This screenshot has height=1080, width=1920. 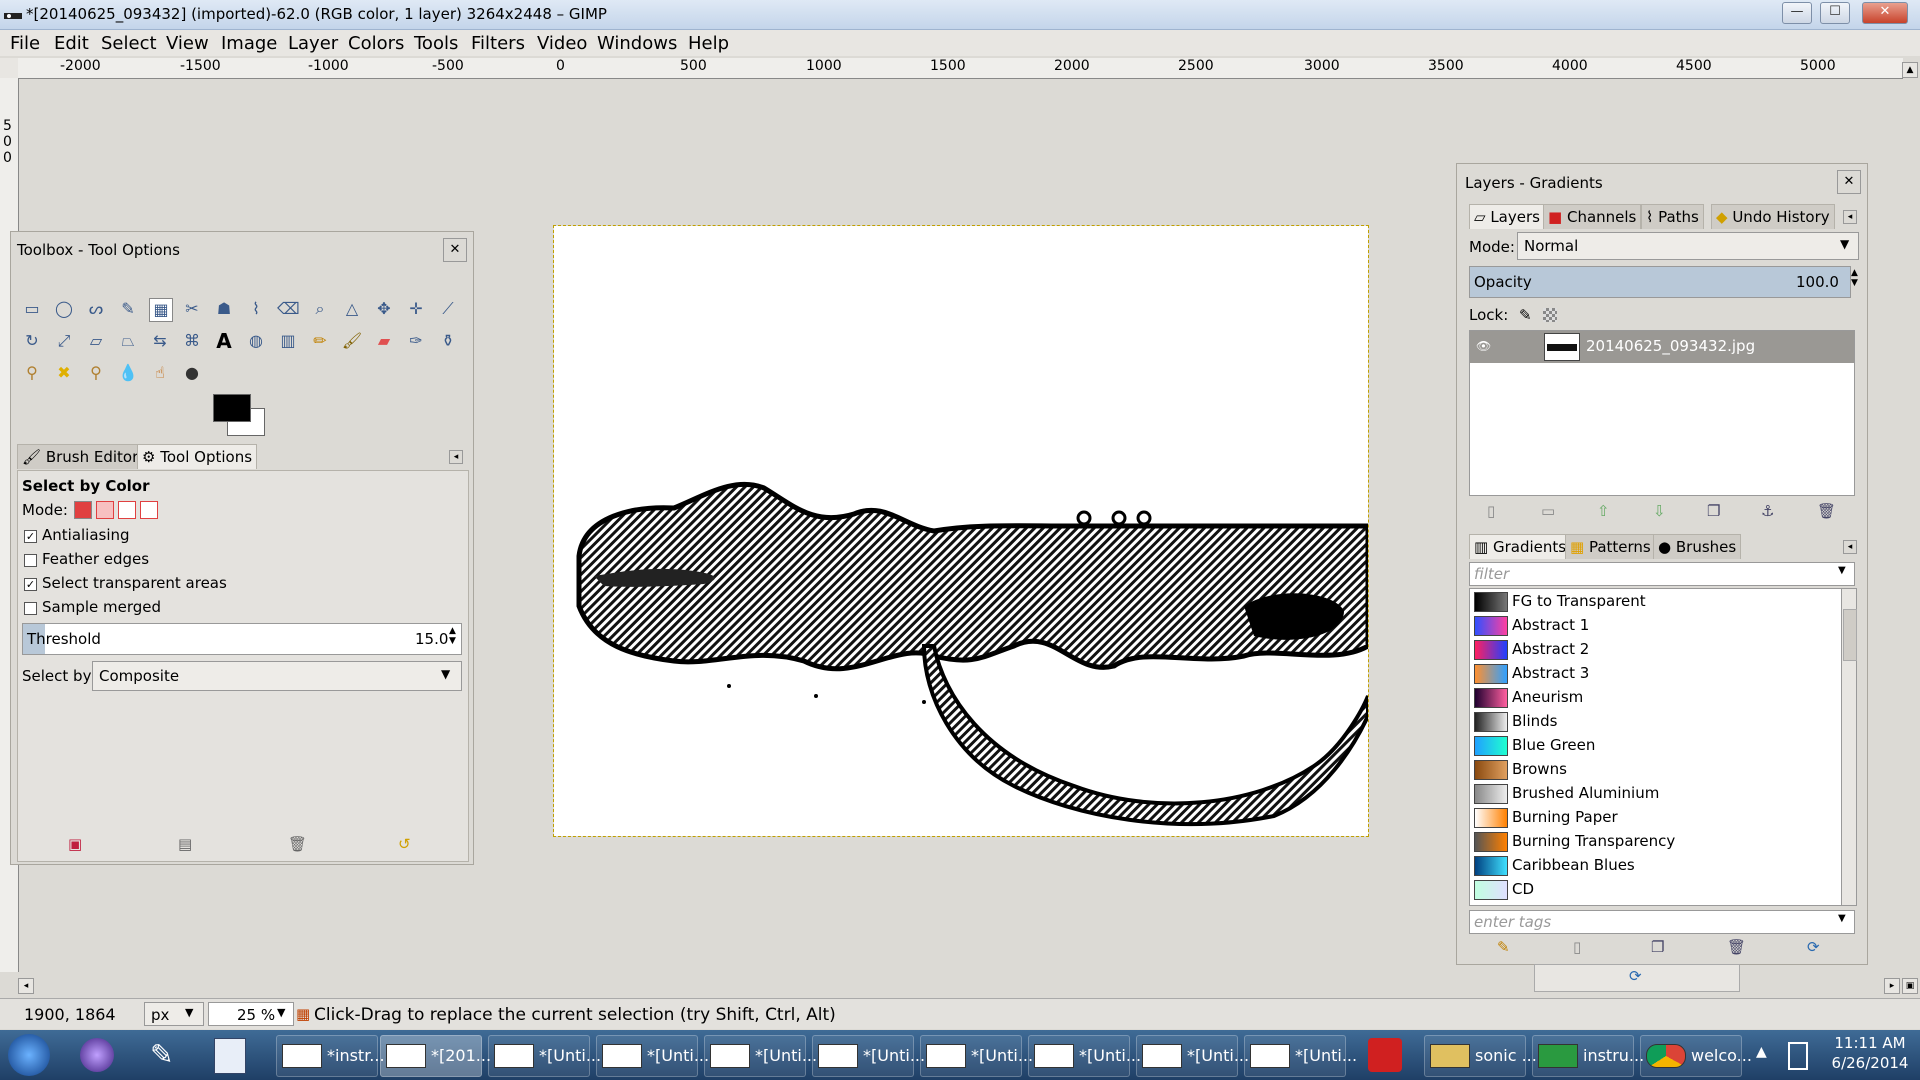 I want to click on perspective-clone-icon: ⚲, so click(x=96, y=373).